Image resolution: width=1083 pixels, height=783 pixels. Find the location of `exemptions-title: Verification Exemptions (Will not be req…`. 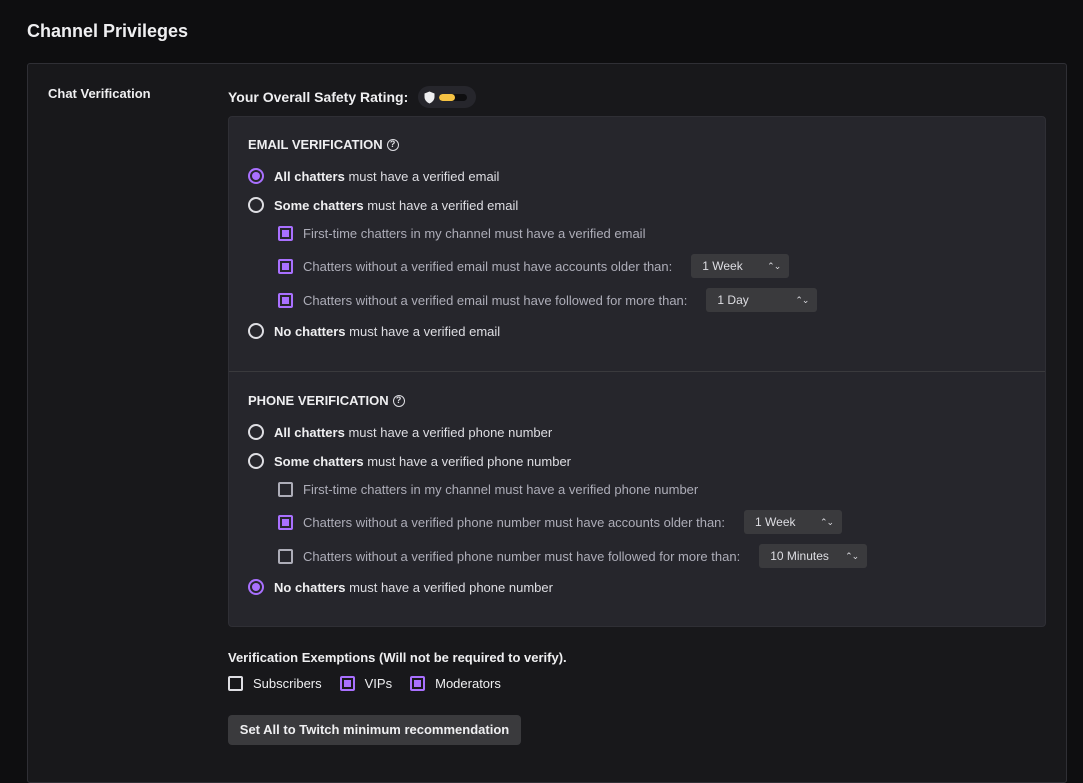

exemptions-title: Verification Exemptions (Will not be req… is located at coordinates (397, 657).